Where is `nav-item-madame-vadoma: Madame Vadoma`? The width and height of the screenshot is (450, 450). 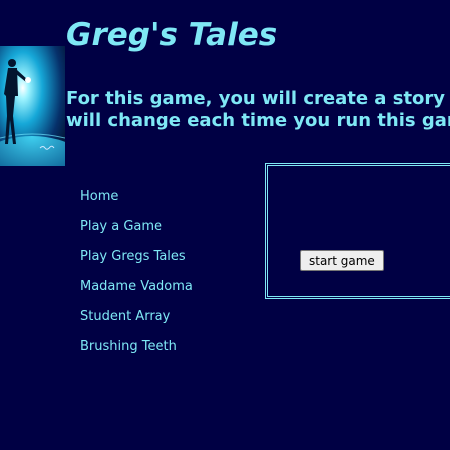
nav-item-madame-vadoma: Madame Vadoma is located at coordinates (136, 288).